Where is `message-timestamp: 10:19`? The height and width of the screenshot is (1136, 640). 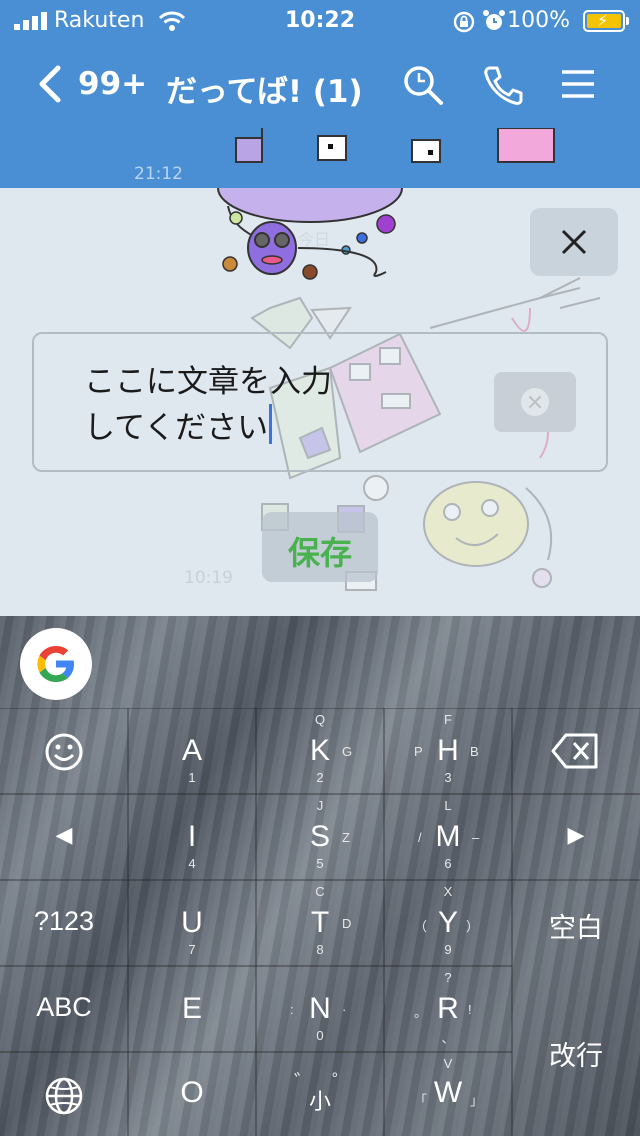 message-timestamp: 10:19 is located at coordinates (208, 578).